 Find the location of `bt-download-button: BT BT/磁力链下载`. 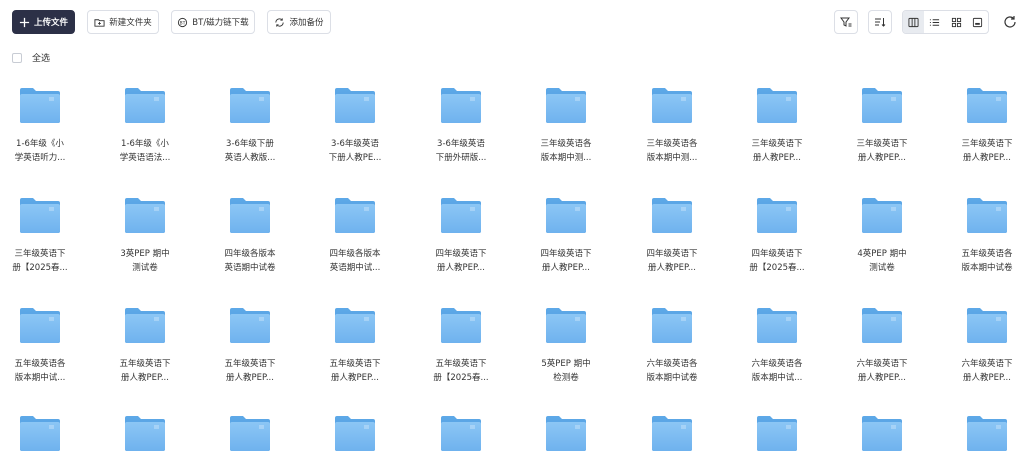

bt-download-button: BT BT/磁力链下载 is located at coordinates (213, 22).